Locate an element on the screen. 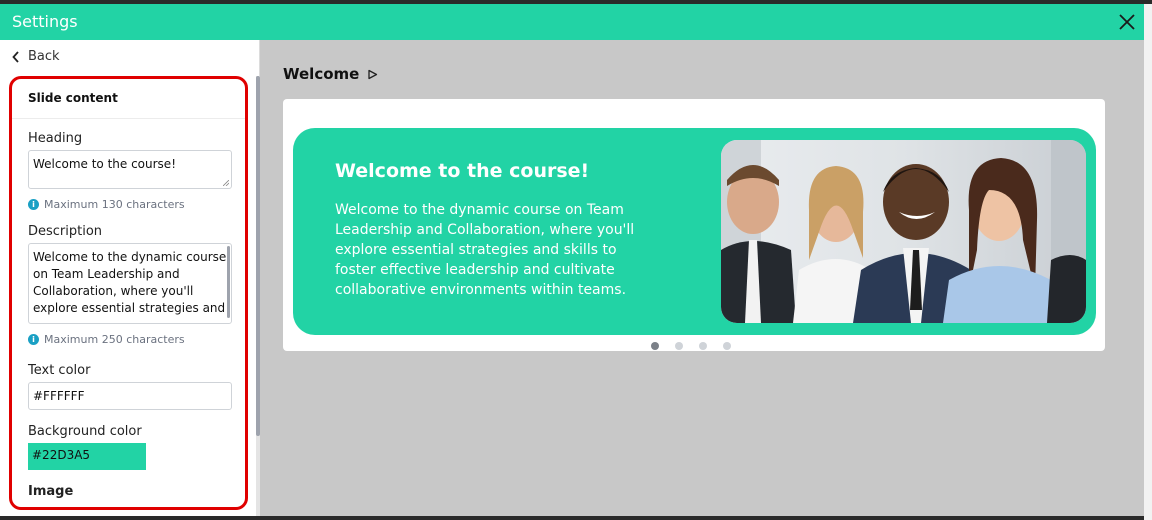 This screenshot has width=1152, height=520. heading-field: Welcome to the course! is located at coordinates (130, 169).